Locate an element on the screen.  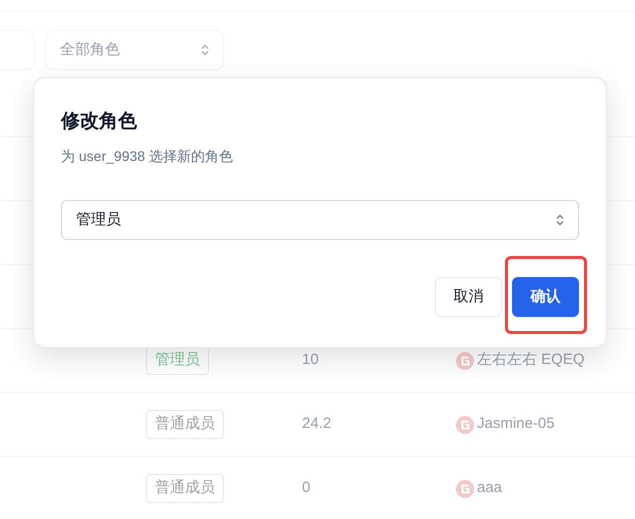
user-name: Jasmine-05 is located at coordinates (516, 424).